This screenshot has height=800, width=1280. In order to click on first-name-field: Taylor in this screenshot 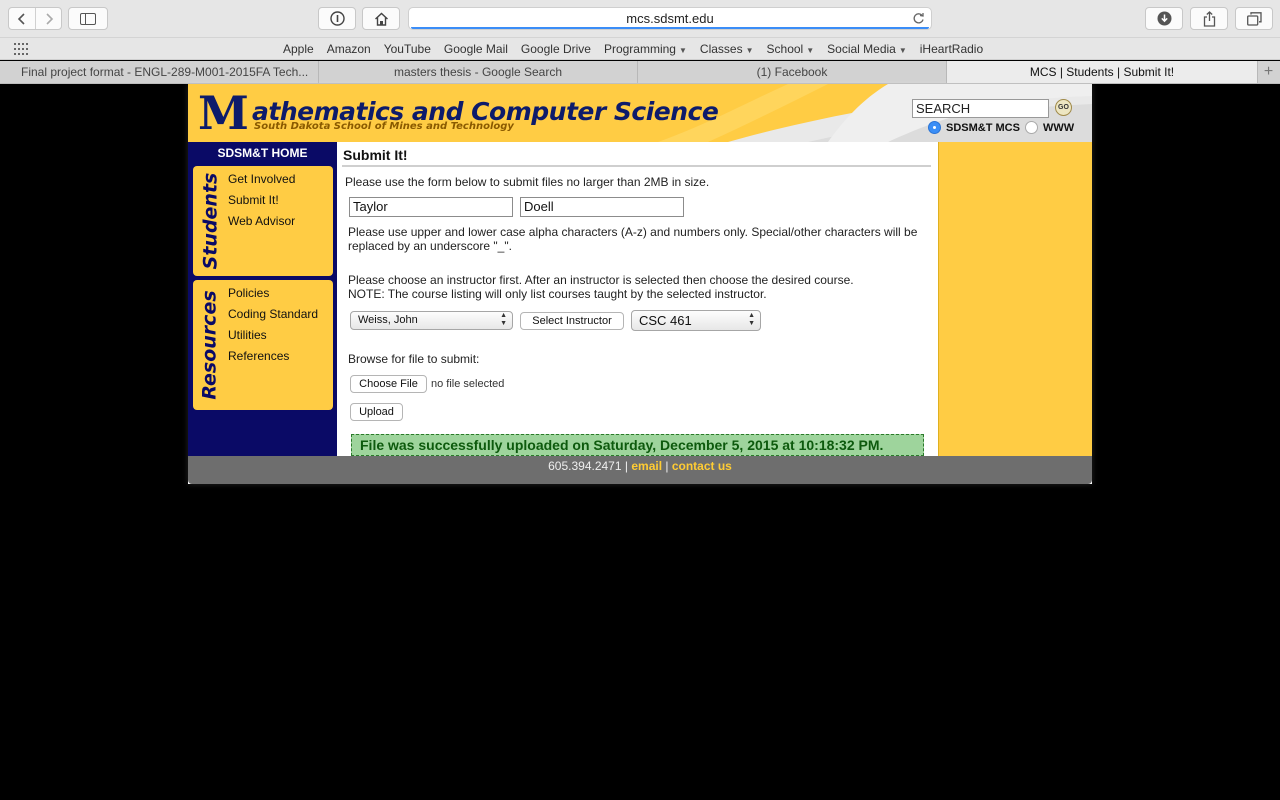, I will do `click(431, 207)`.